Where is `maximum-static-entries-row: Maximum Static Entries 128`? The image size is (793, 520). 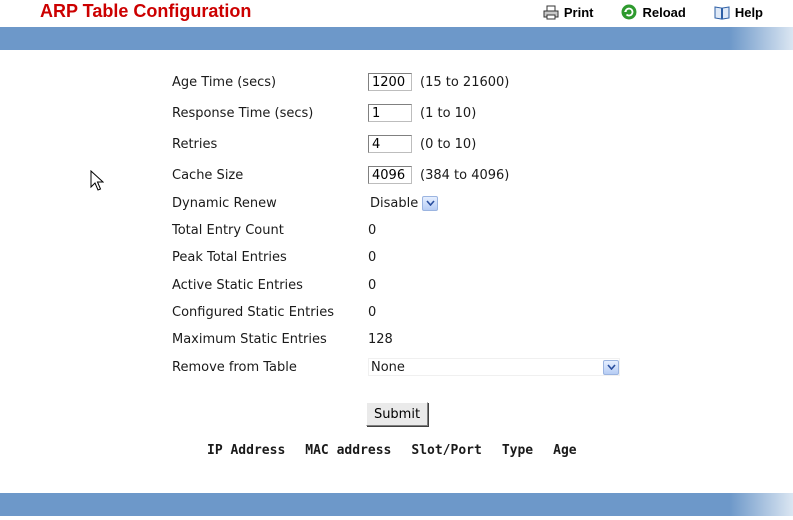 maximum-static-entries-row: Maximum Static Entries 128 is located at coordinates (282, 339).